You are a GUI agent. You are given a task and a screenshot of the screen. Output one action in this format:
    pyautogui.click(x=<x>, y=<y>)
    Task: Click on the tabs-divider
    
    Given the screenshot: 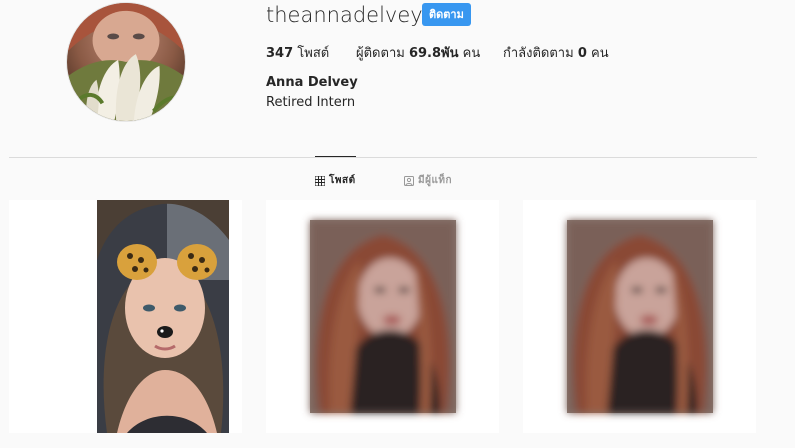 What is the action you would take?
    pyautogui.click(x=383, y=157)
    